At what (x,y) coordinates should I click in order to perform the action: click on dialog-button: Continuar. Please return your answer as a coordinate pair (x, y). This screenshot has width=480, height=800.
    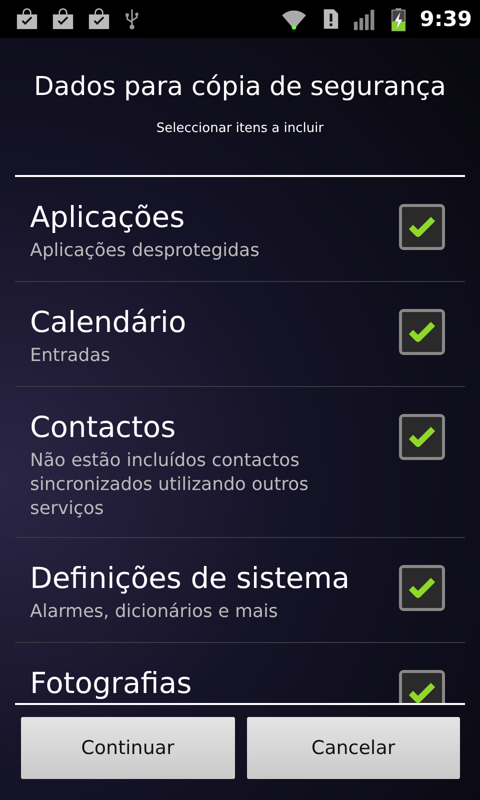
    Looking at the image, I should click on (127, 748).